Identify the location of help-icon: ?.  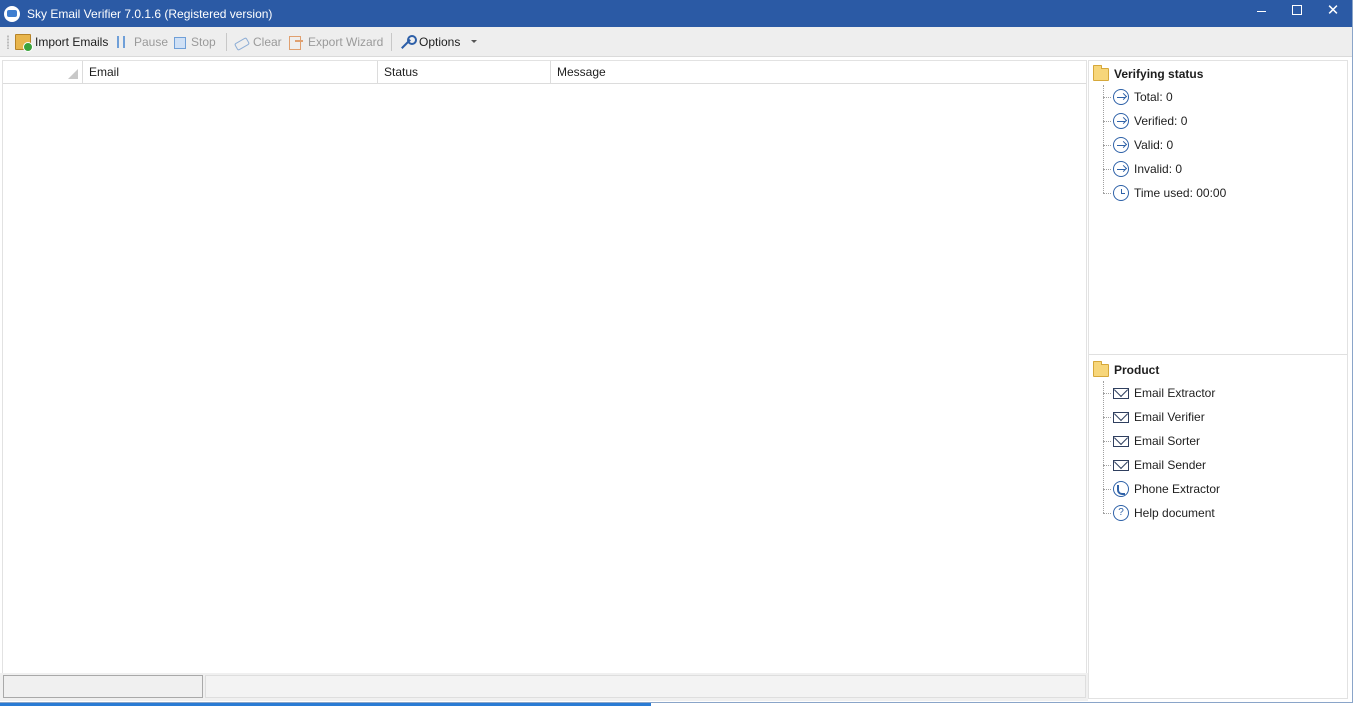
(1121, 513).